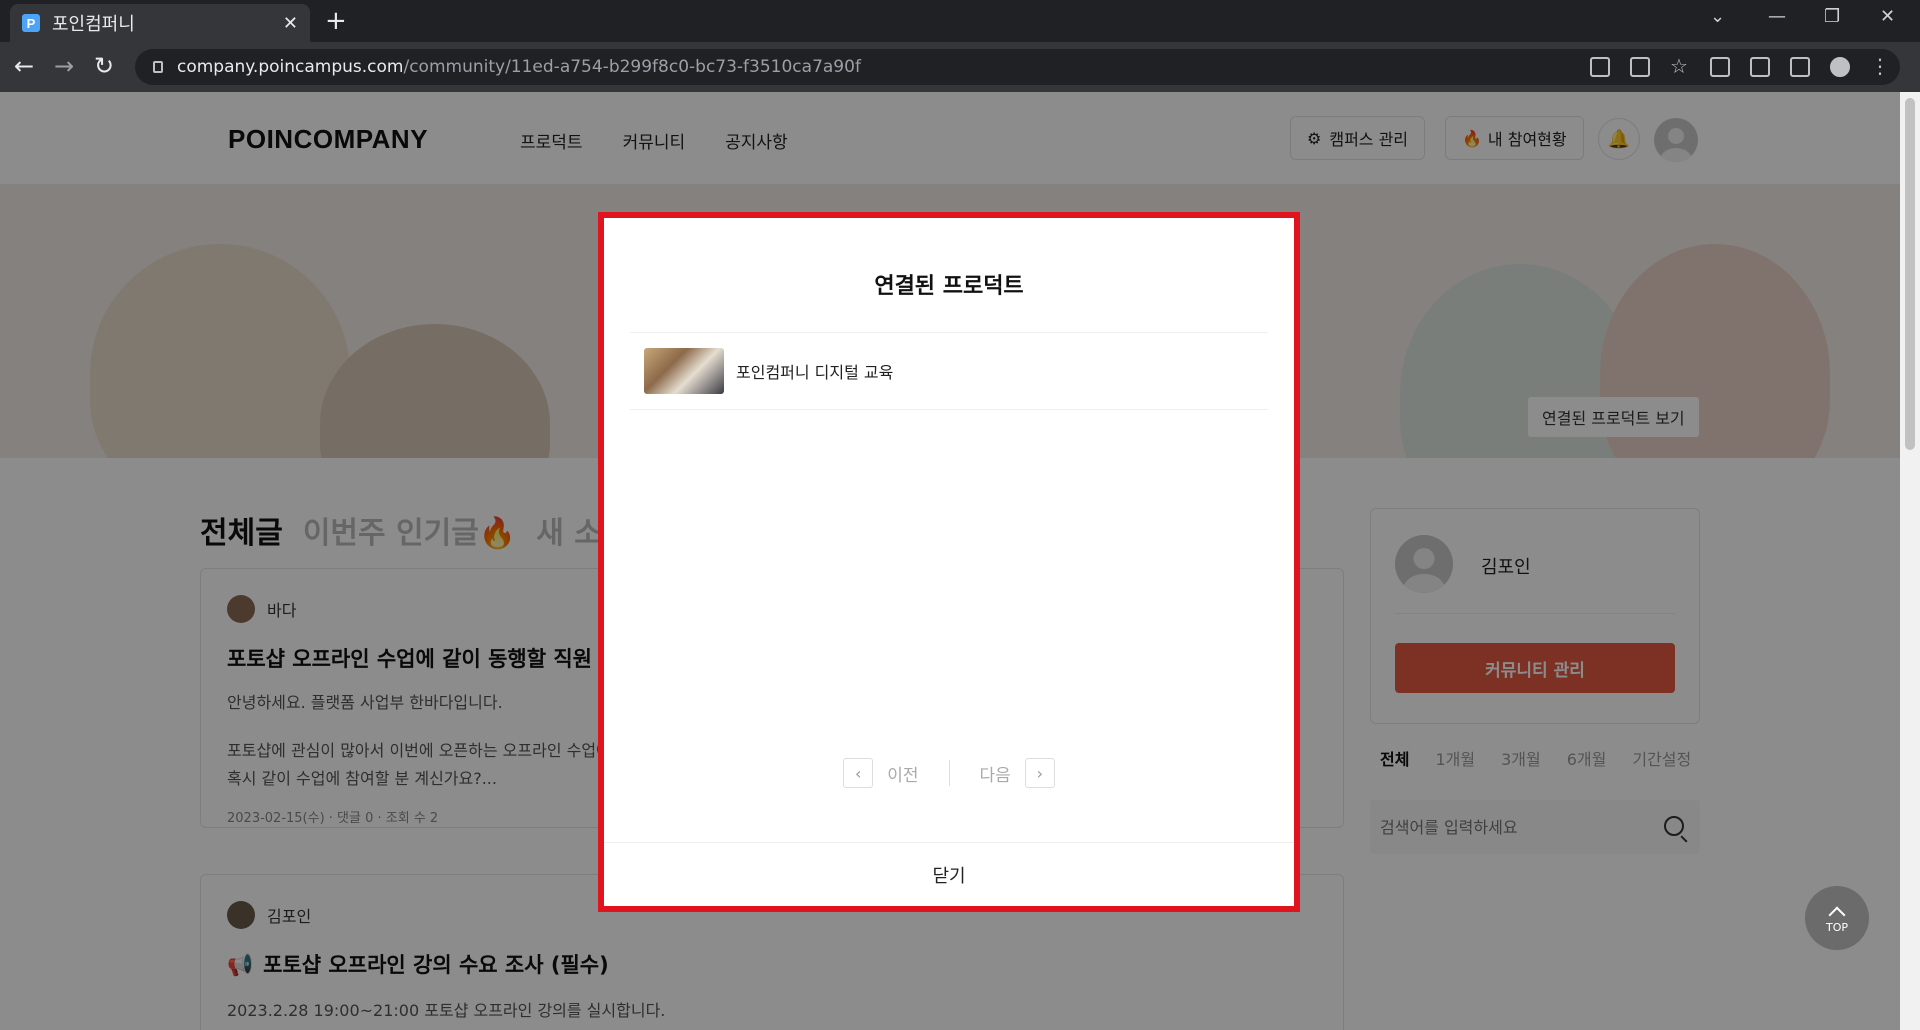 This screenshot has height=1030, width=1920. Describe the element at coordinates (949, 371) in the screenshot. I see `product-item: 포인컴퍼니 디지털 교육` at that location.